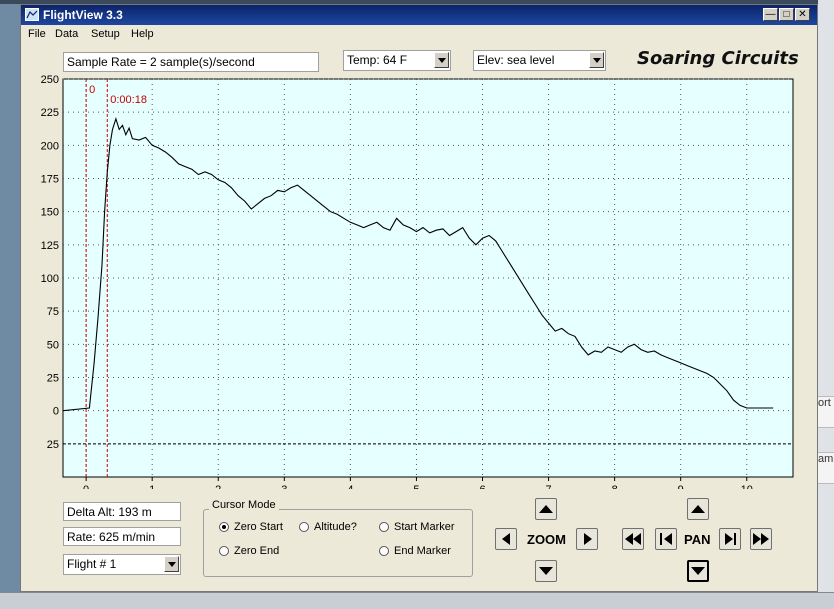  Describe the element at coordinates (128, 100) in the screenshot. I see `time-marker-label: 0:00:18` at that location.